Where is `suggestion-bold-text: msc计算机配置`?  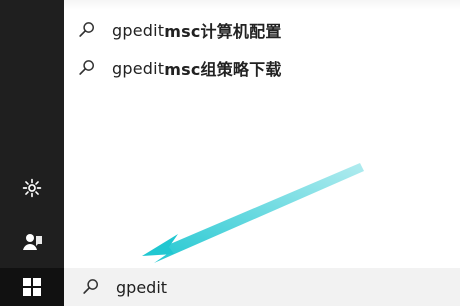 suggestion-bold-text: msc计算机配置 is located at coordinates (223, 31).